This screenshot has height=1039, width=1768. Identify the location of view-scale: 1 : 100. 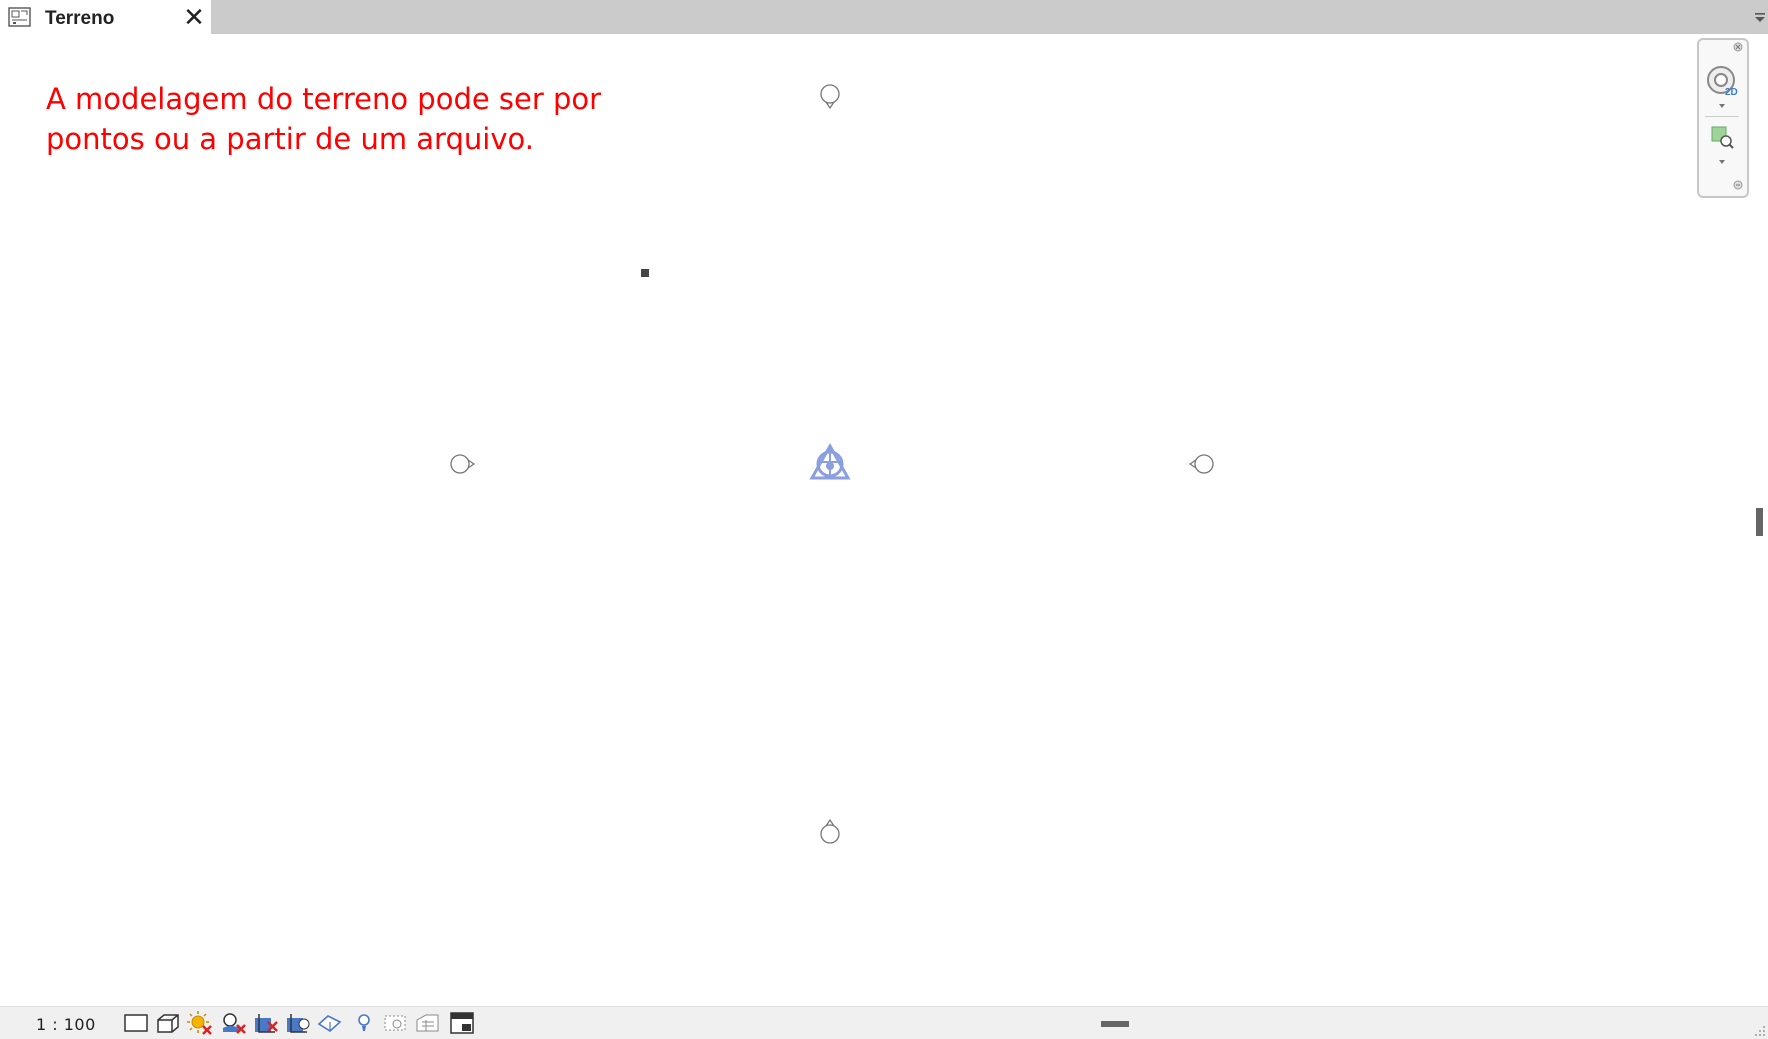
(66, 1024).